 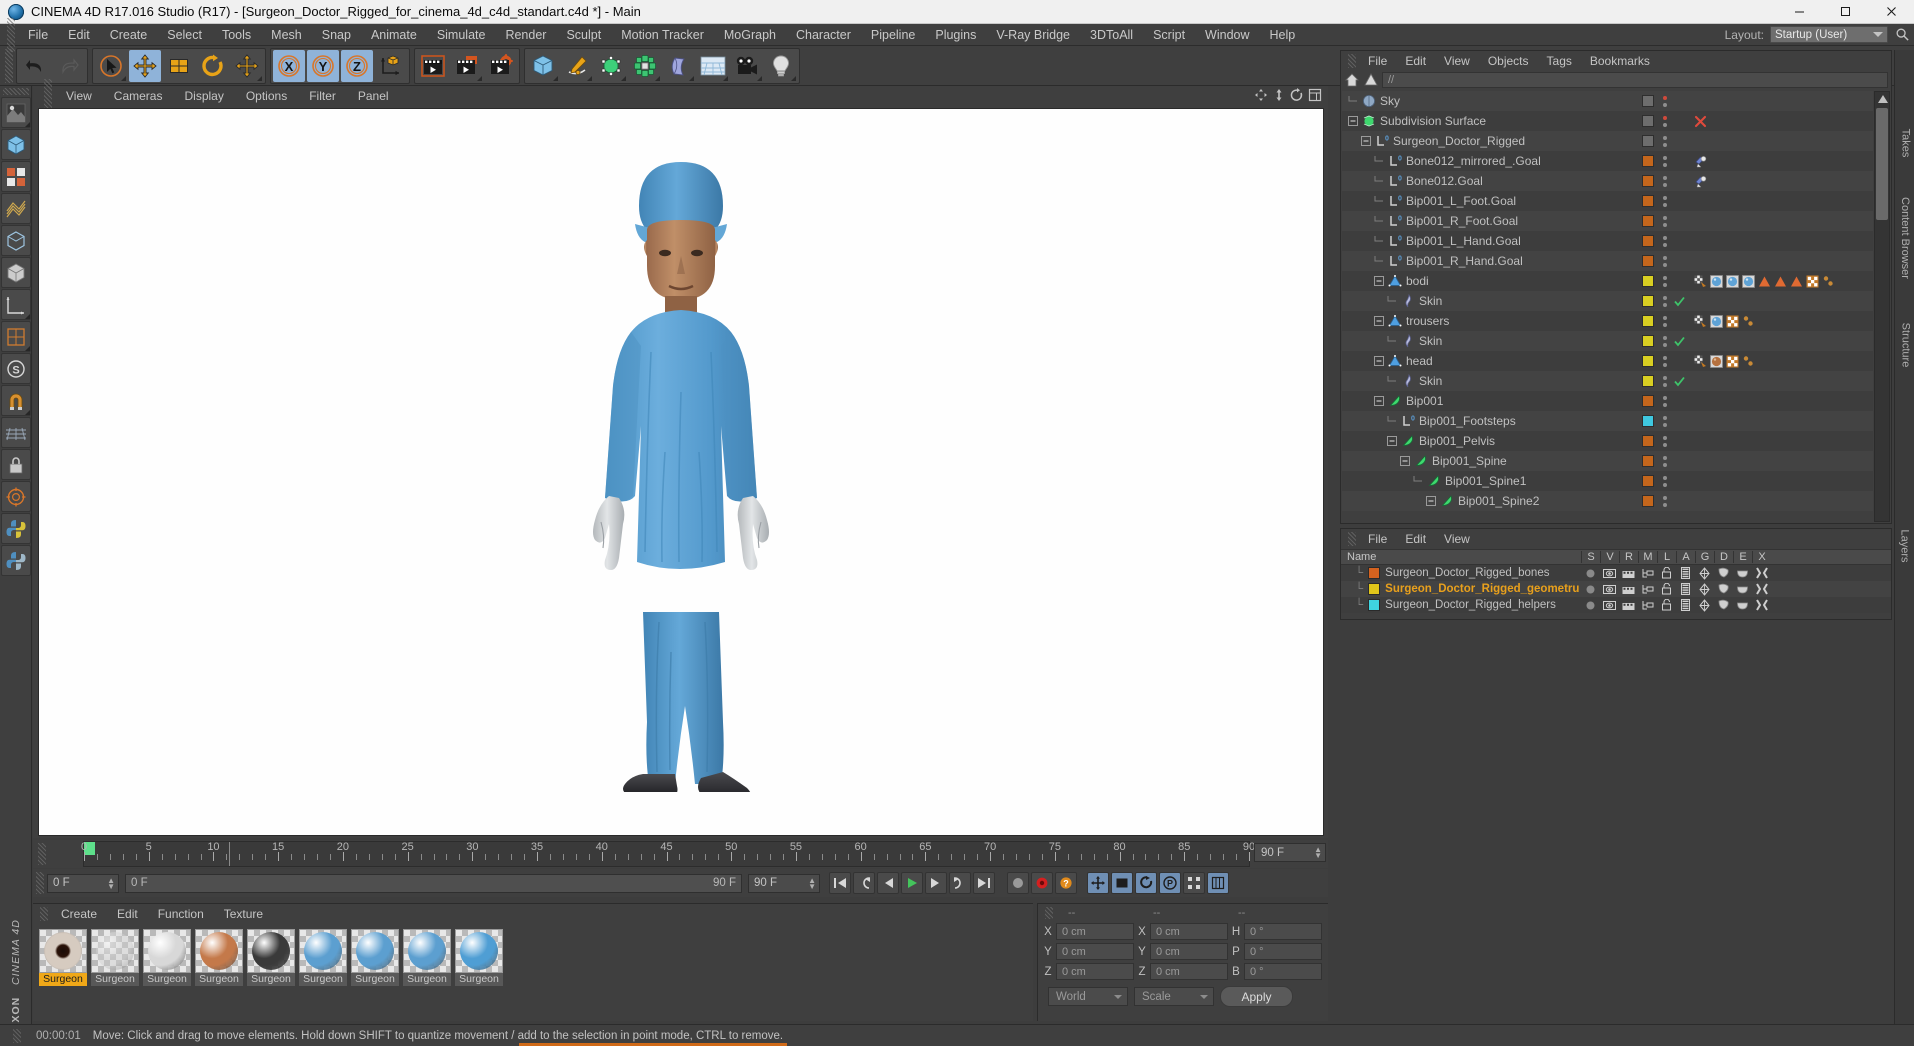 I want to click on menu-snap: Snap, so click(x=336, y=35).